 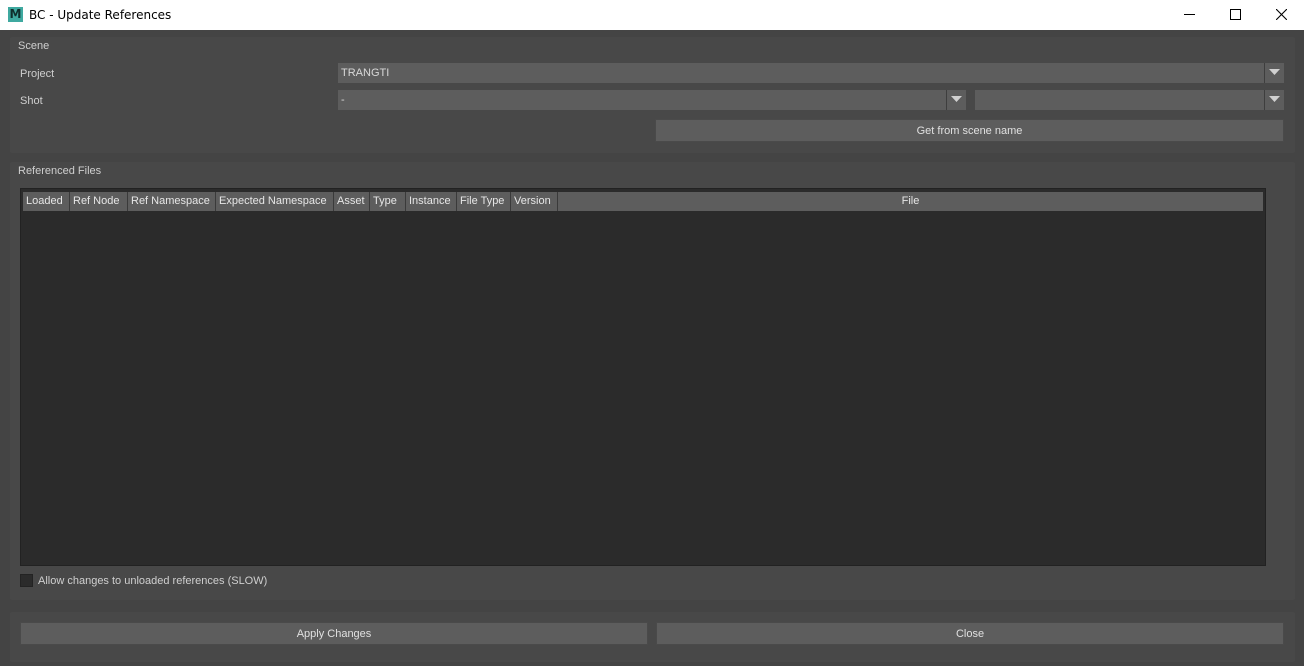 I want to click on maximize-icon, so click(x=1235, y=14).